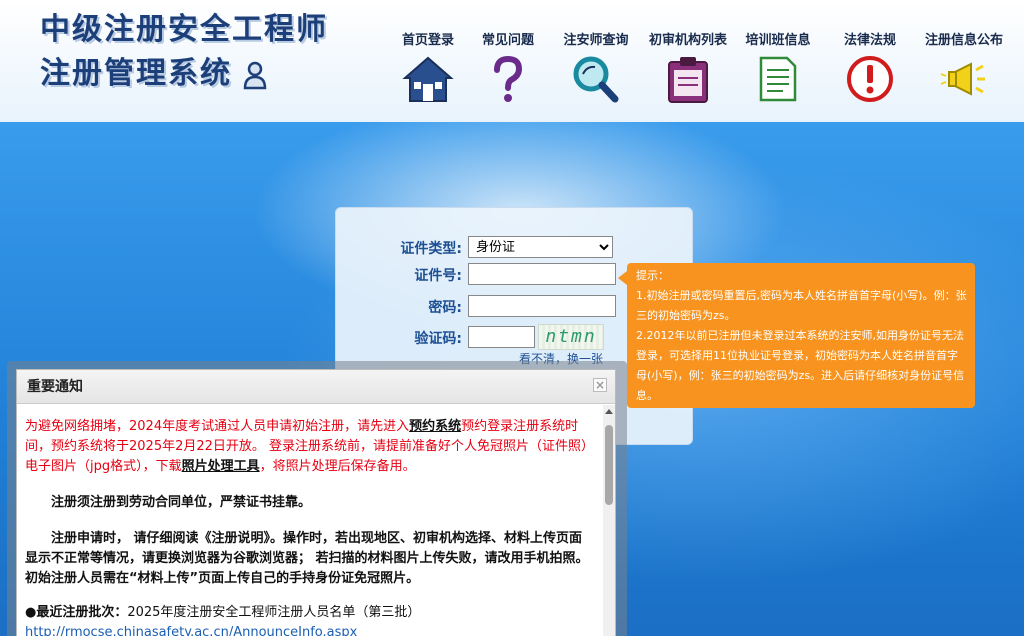 Image resolution: width=1024 pixels, height=636 pixels. I want to click on modal-scrollbar, so click(609, 520).